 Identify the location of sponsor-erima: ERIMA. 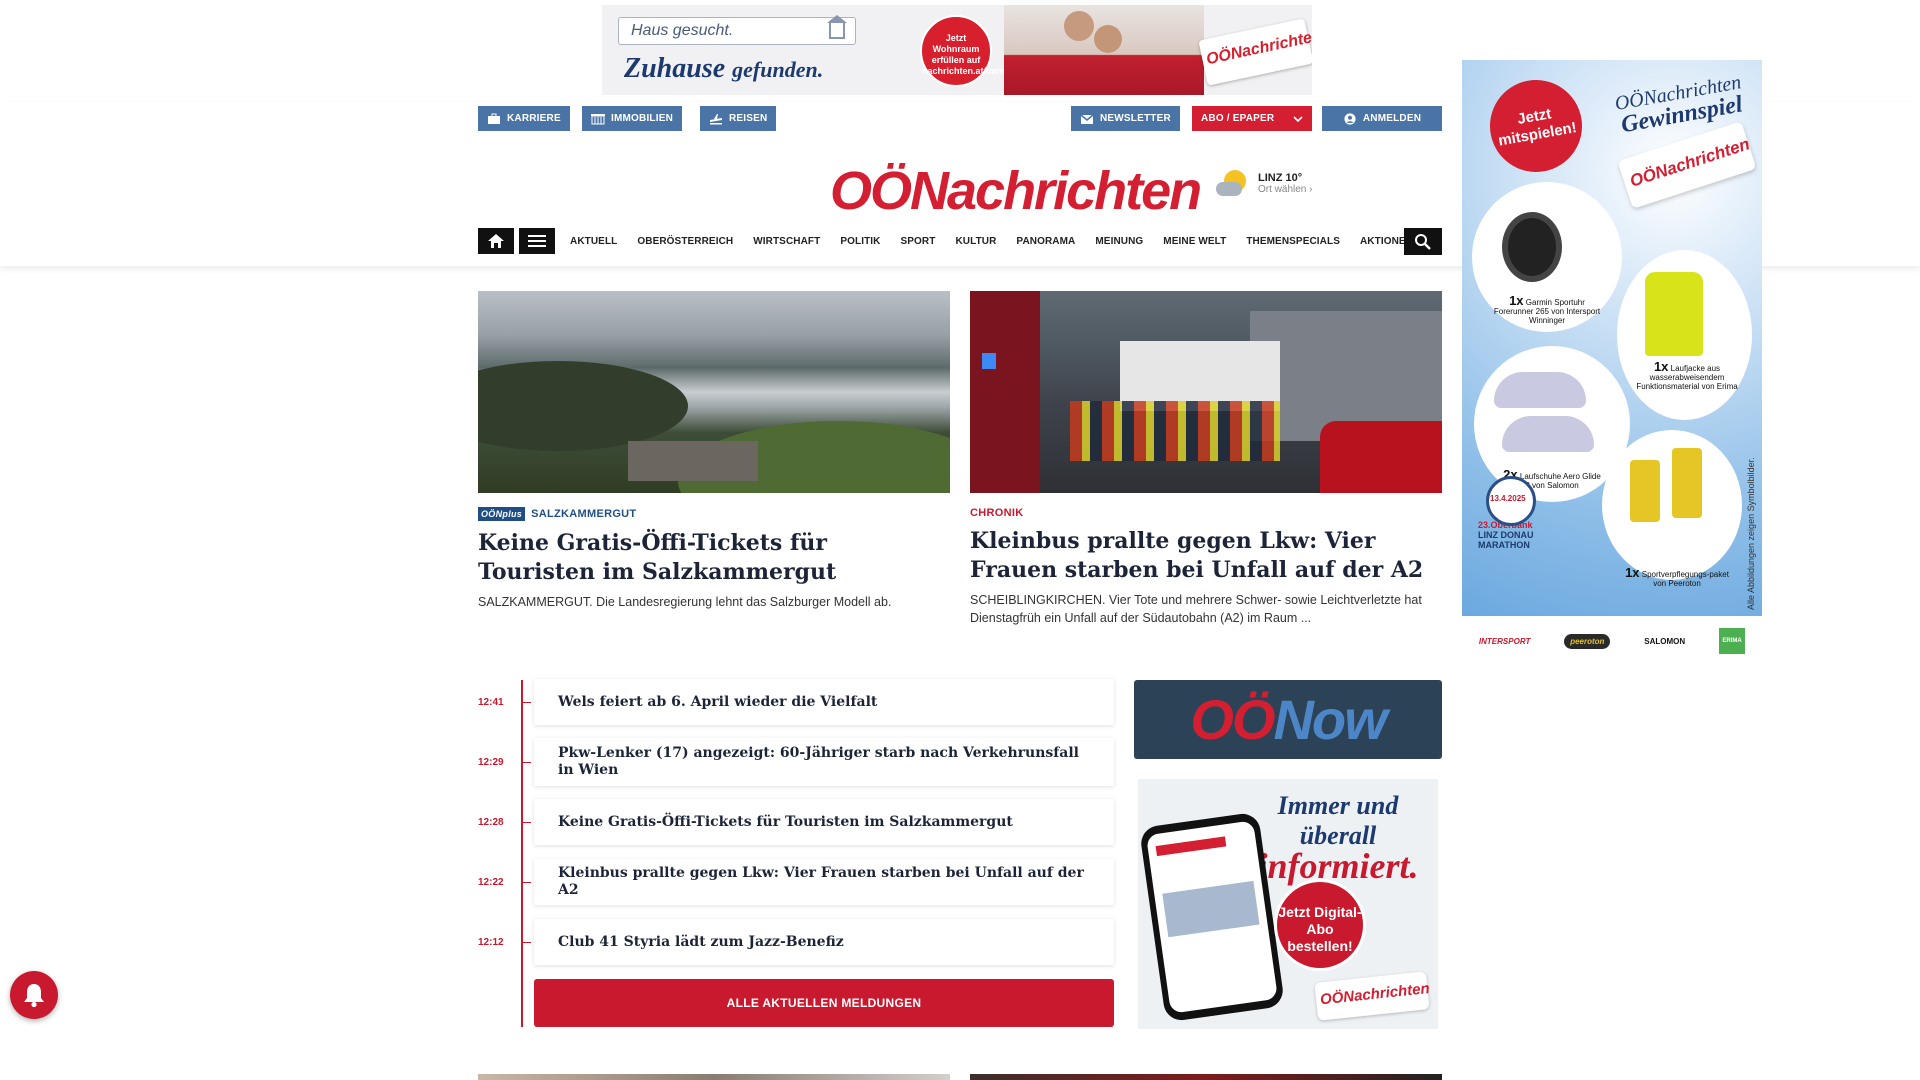
(1732, 641).